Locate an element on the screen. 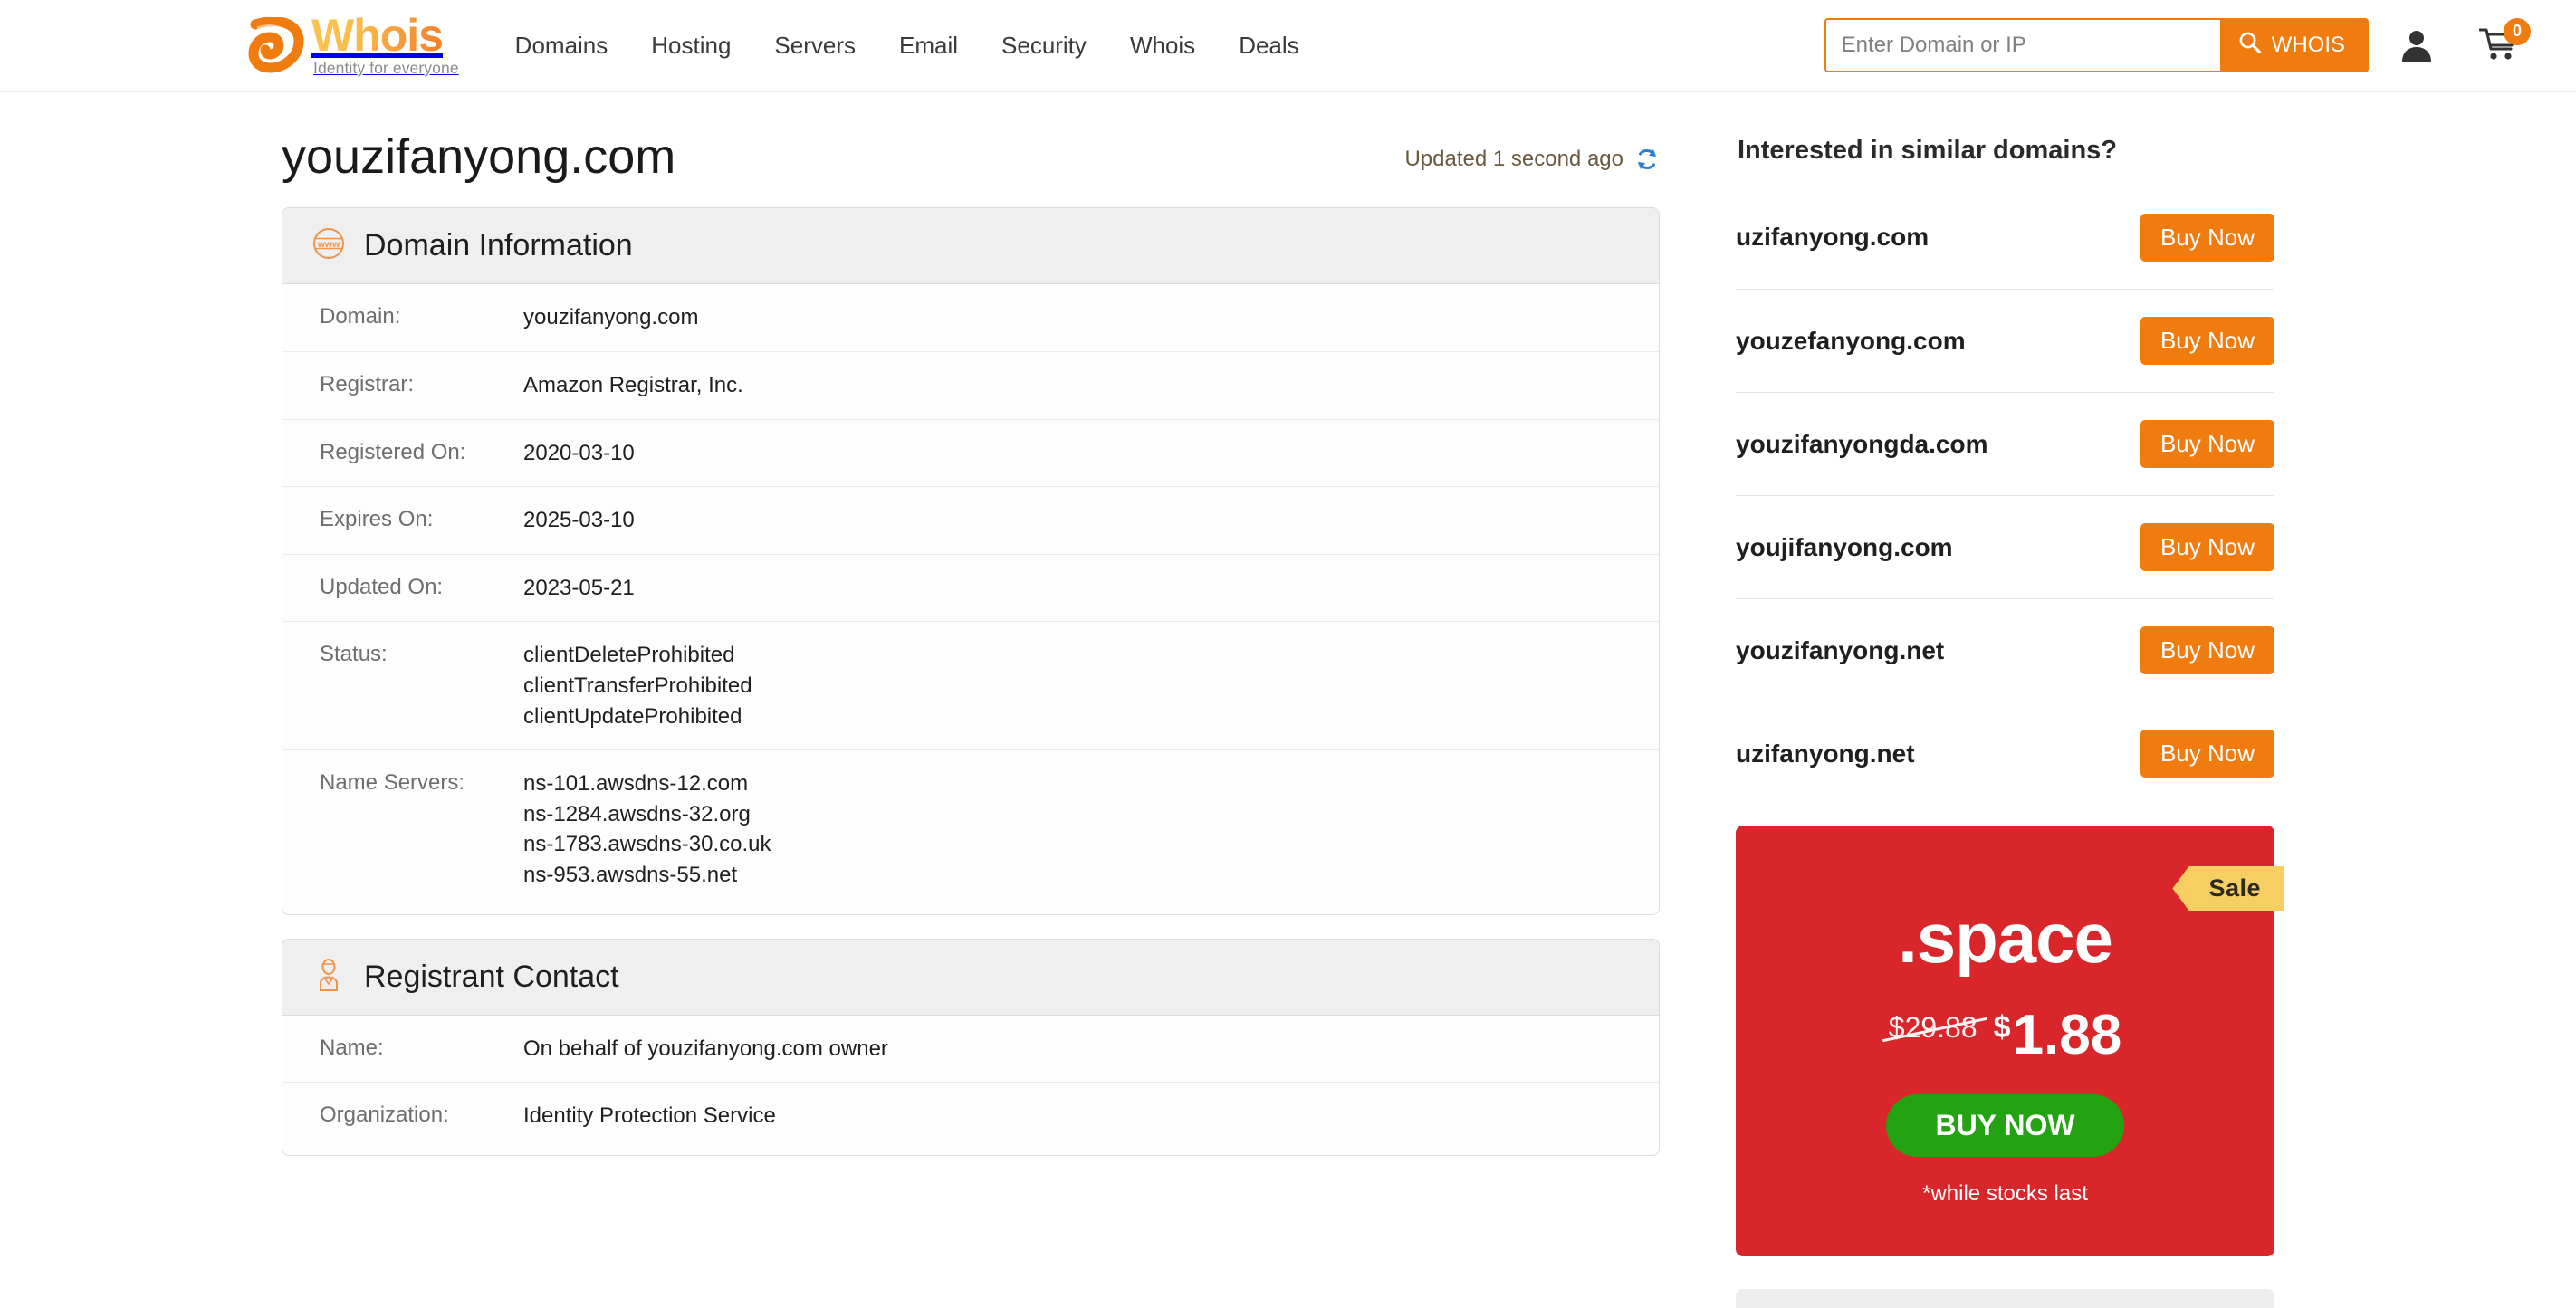 Image resolution: width=2576 pixels, height=1308 pixels. www-globe-icon: www is located at coordinates (328, 245).